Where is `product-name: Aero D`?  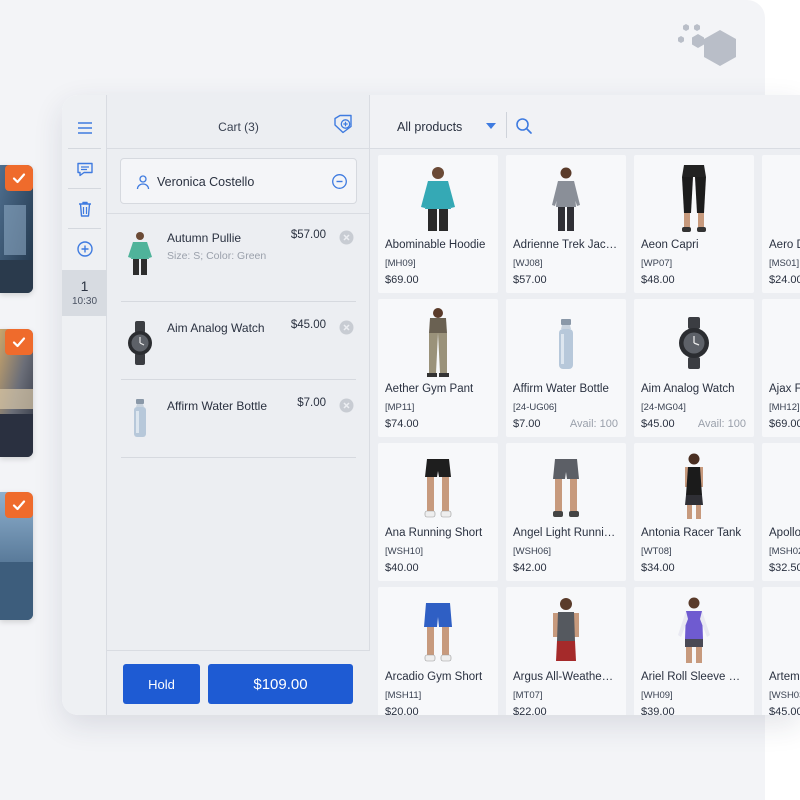
product-name: Aero D is located at coordinates (784, 245).